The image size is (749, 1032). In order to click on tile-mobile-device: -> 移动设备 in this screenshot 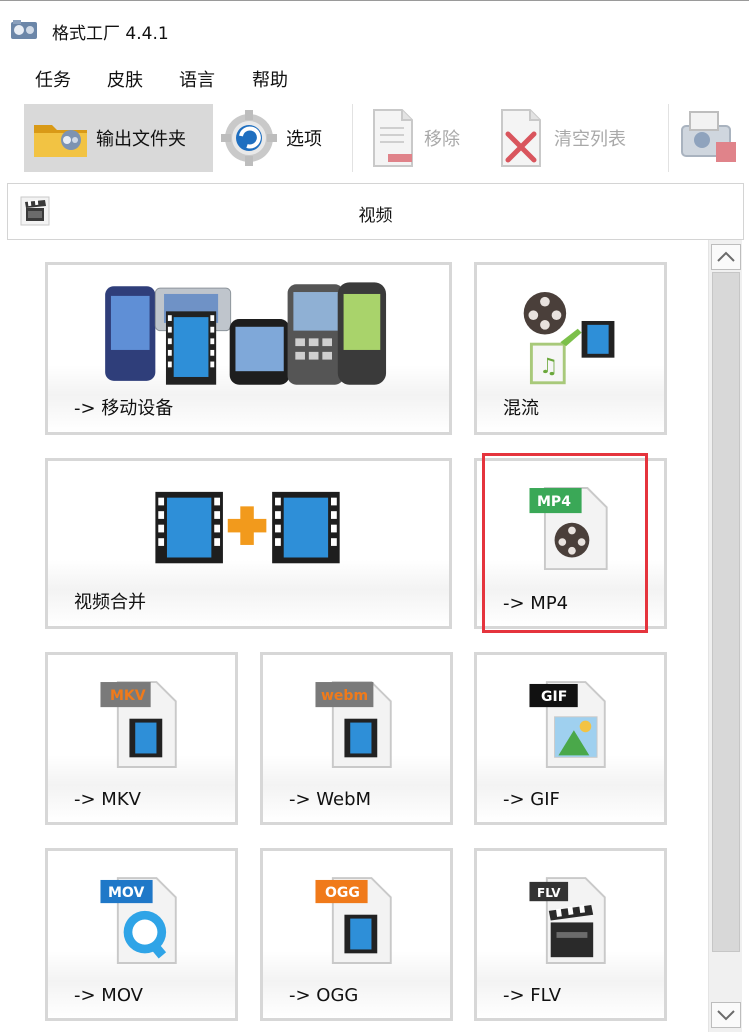, I will do `click(248, 348)`.